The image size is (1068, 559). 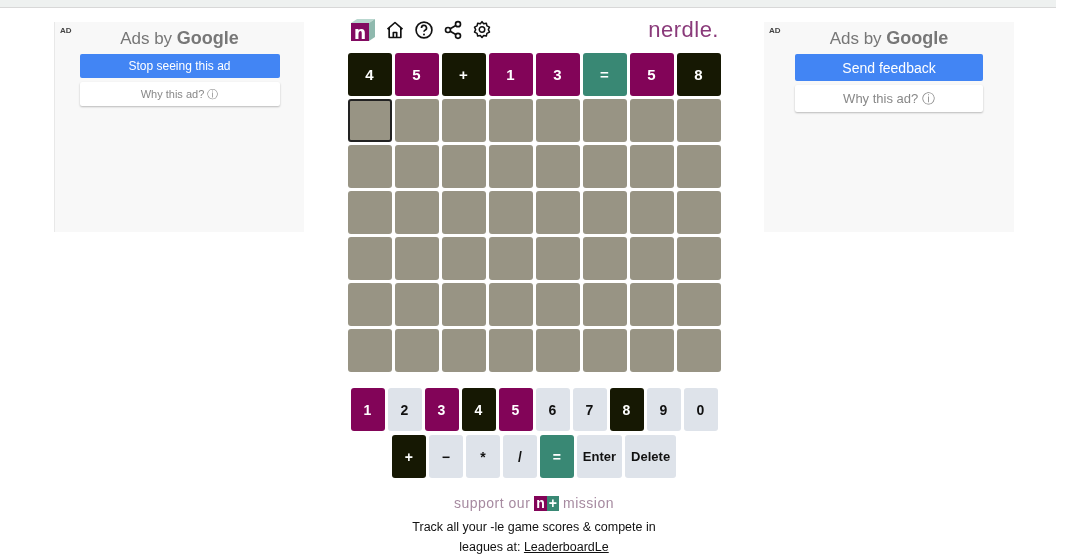 What do you see at coordinates (698, 74) in the screenshot?
I see `board-tile: 8` at bounding box center [698, 74].